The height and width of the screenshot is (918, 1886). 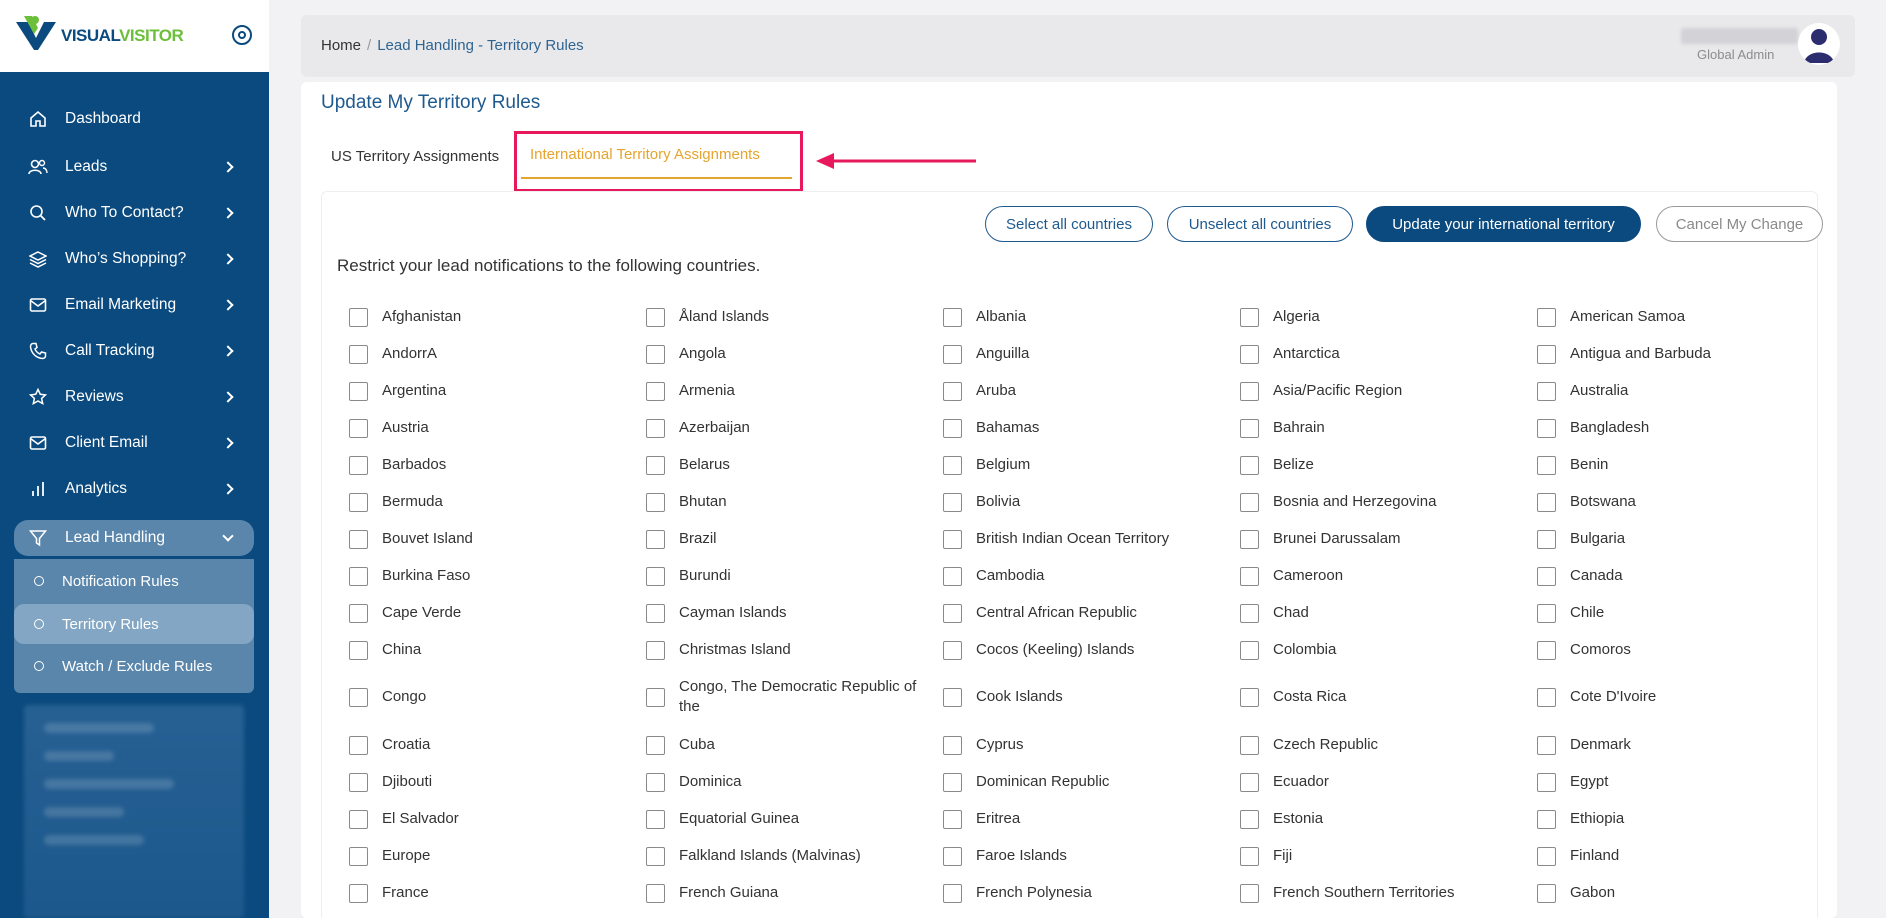 I want to click on country-checkbox-item: Central African Republic, so click(x=1088, y=613).